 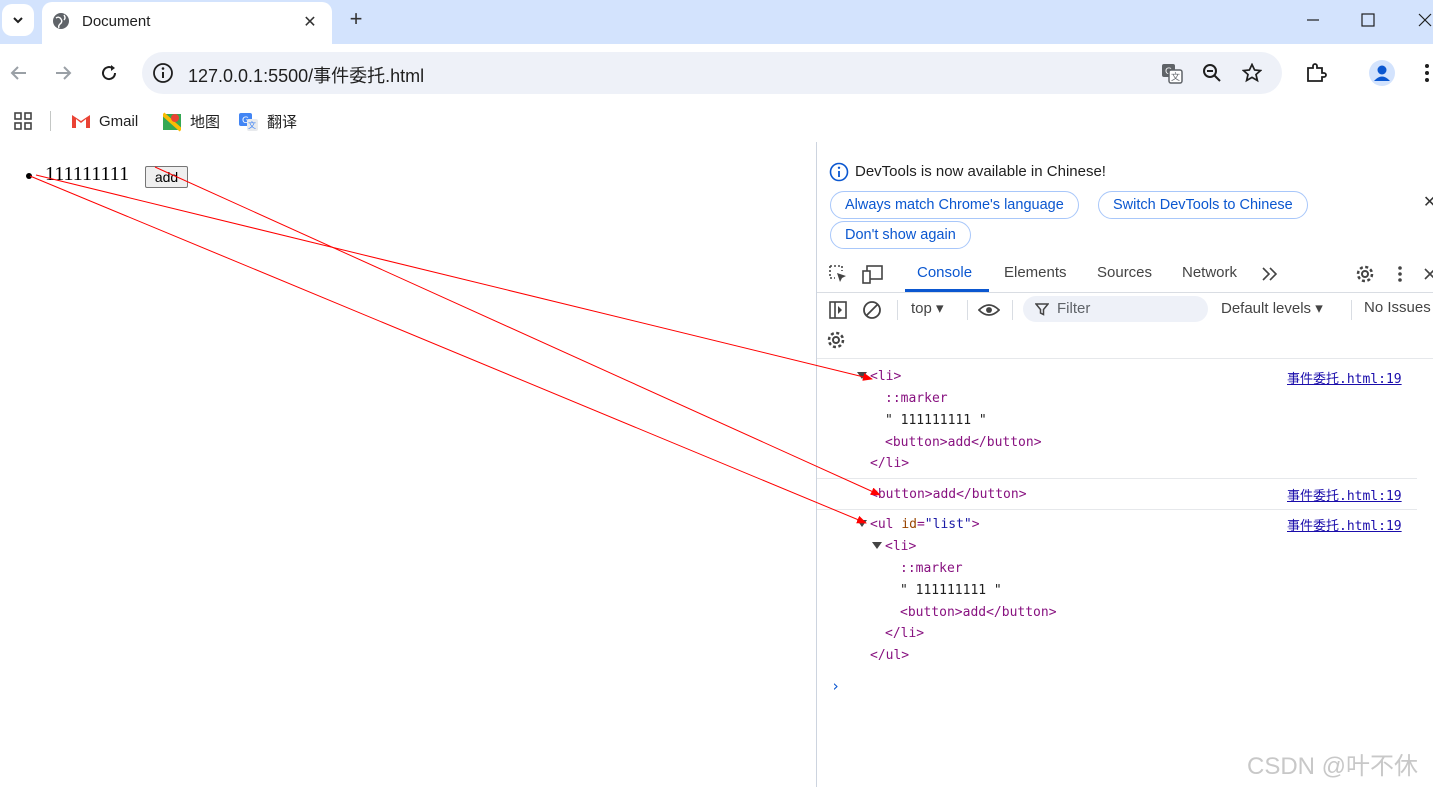 I want to click on bookmark-maps: 地图, so click(x=191, y=121).